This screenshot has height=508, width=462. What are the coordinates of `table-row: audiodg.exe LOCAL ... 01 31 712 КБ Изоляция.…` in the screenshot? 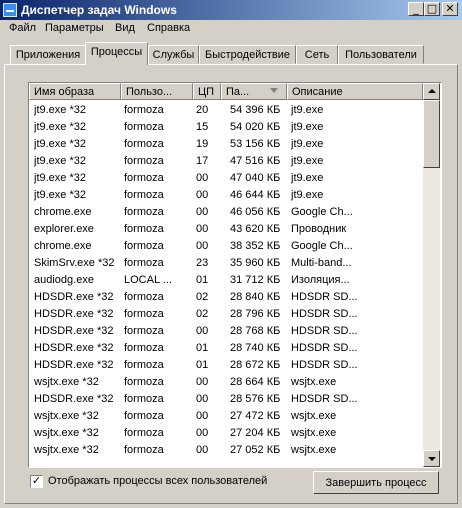 It's located at (226, 280).